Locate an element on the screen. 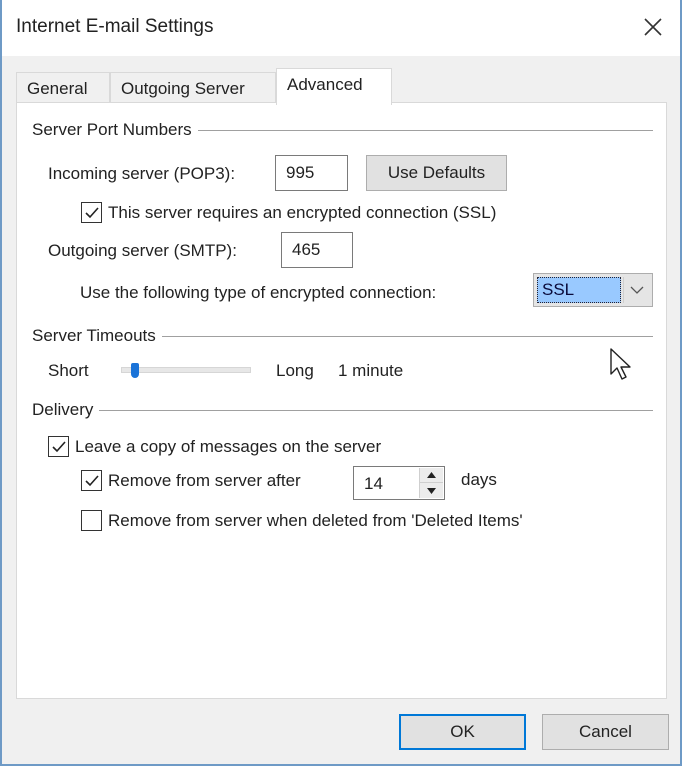 This screenshot has height=766, width=682. server-timeout-slider is located at coordinates (186, 370).